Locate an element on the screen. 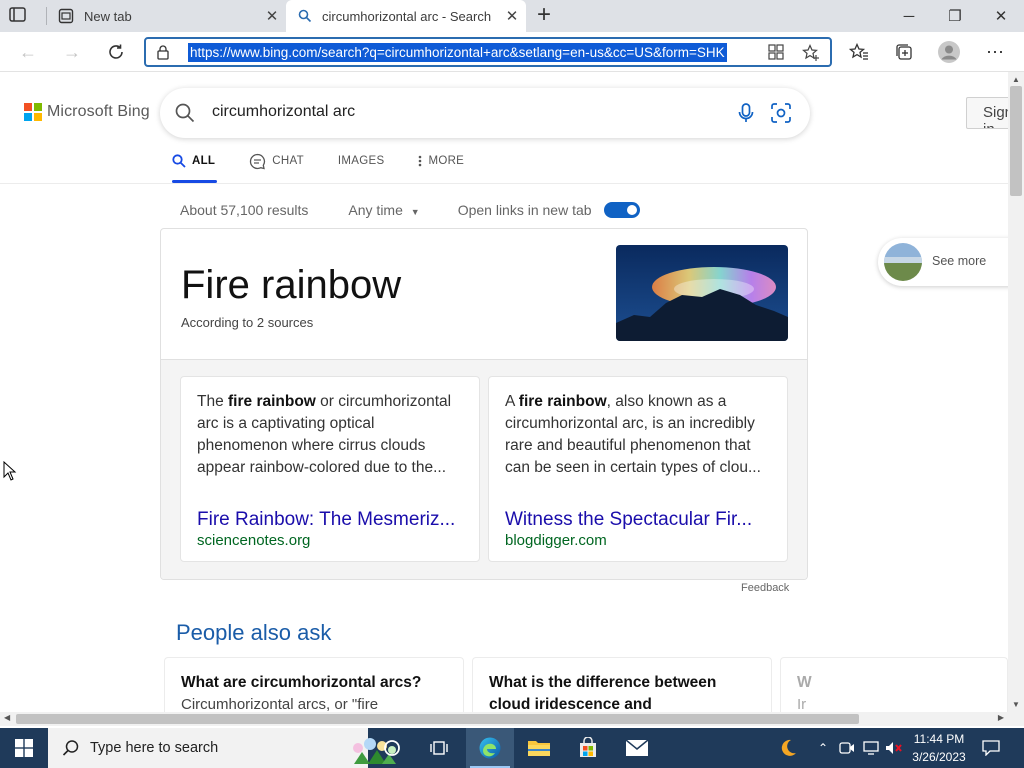  time-filter-dropdown: Any time ▼ is located at coordinates (383, 210).